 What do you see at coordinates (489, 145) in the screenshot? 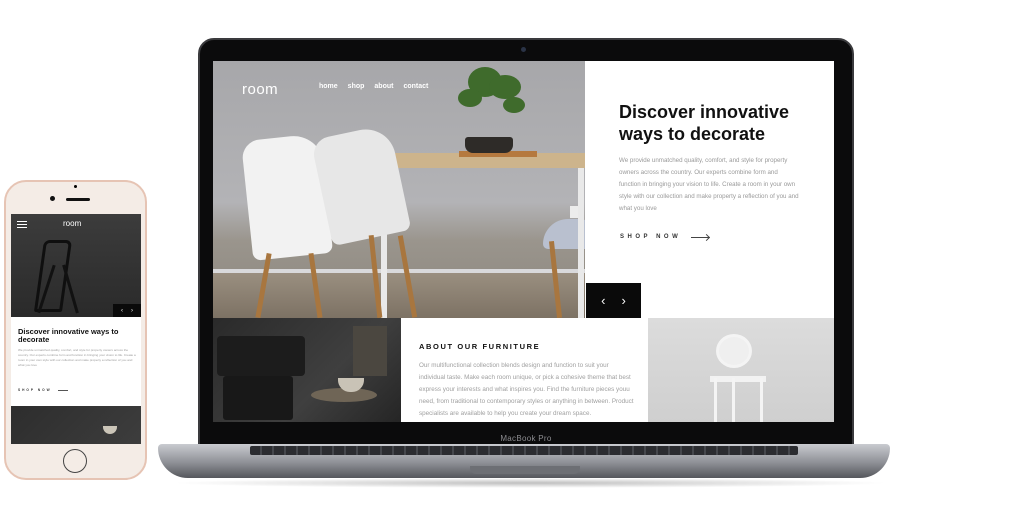
I see `bonsai-pot` at bounding box center [489, 145].